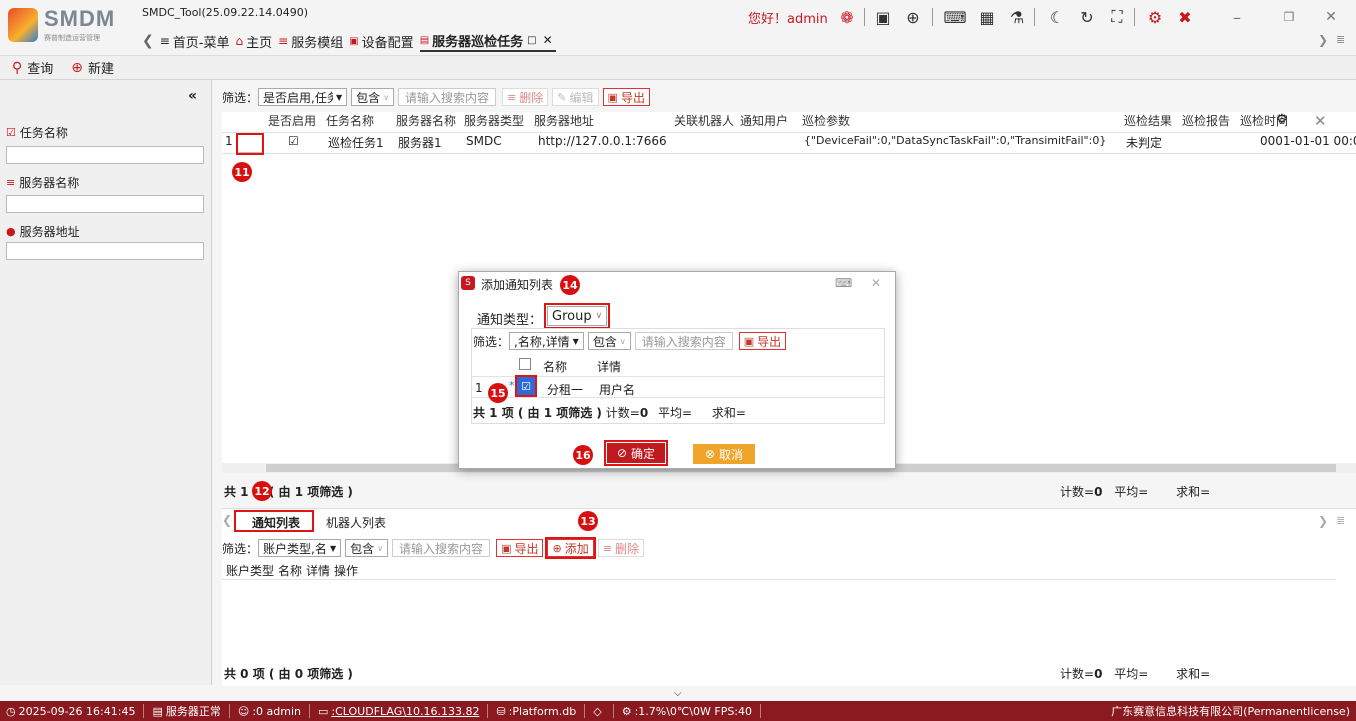  Describe the element at coordinates (536, 711) in the screenshot. I see `status-db: ⛁:Platform.db` at that location.